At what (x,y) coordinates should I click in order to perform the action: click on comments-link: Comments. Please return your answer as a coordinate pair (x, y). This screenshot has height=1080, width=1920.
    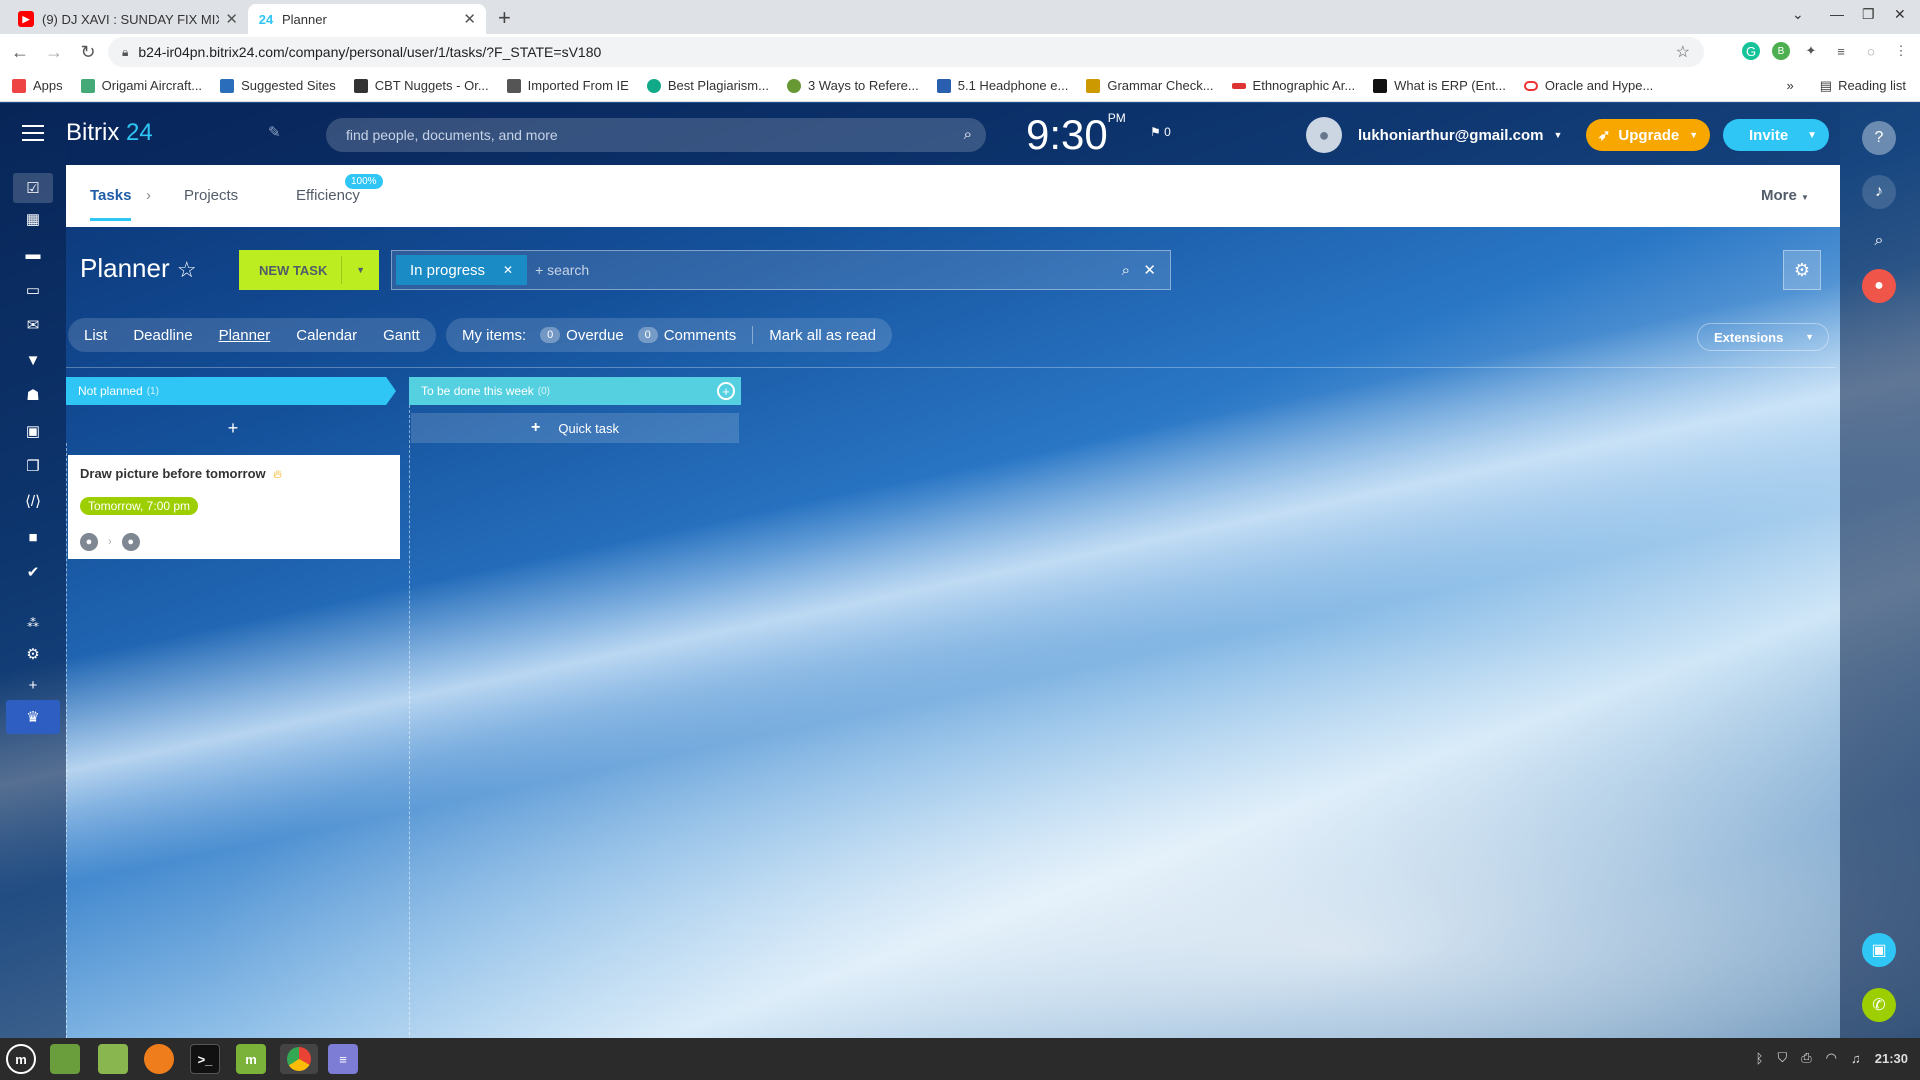
    Looking at the image, I should click on (700, 335).